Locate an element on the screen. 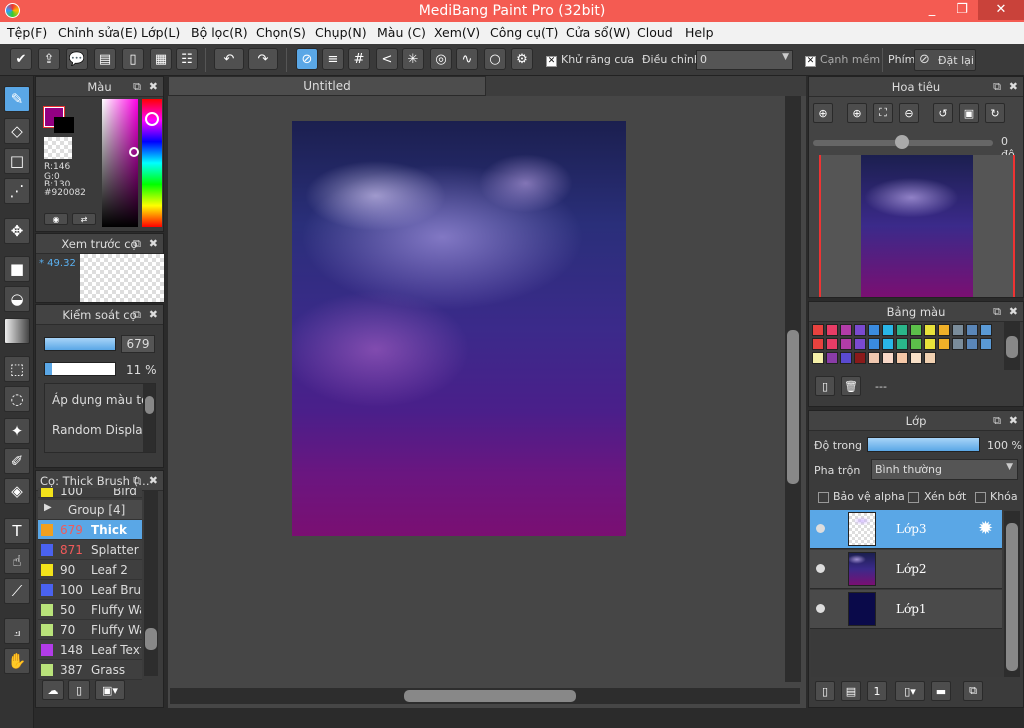 This screenshot has height=728, width=1024. radial-snap-icon: ✳ is located at coordinates (413, 59).